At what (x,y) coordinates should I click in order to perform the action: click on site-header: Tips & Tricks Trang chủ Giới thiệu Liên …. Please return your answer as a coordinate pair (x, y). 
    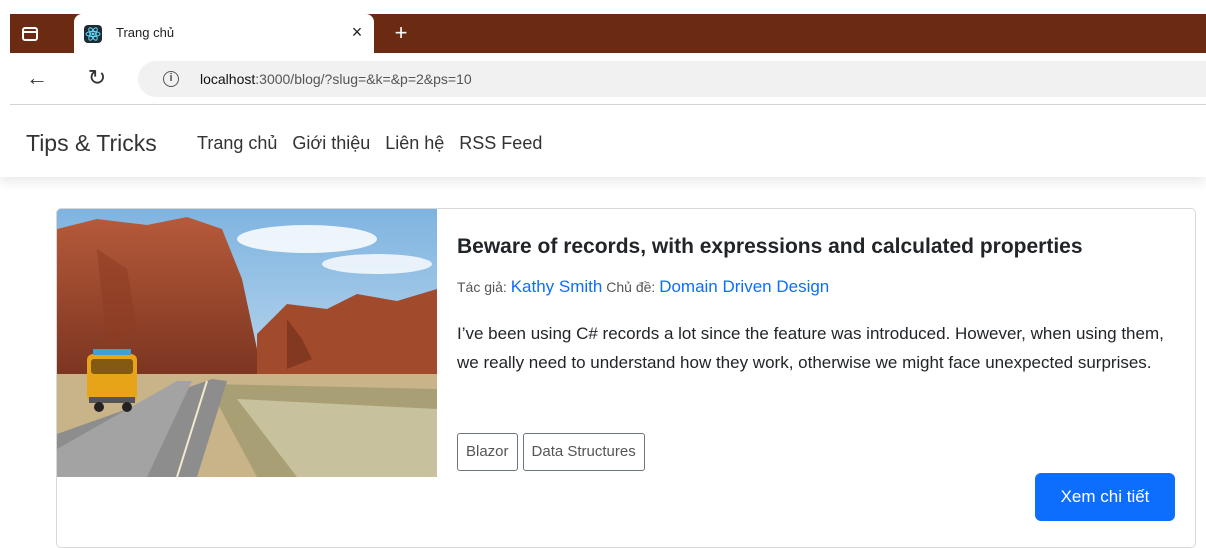
    Looking at the image, I should click on (603, 141).